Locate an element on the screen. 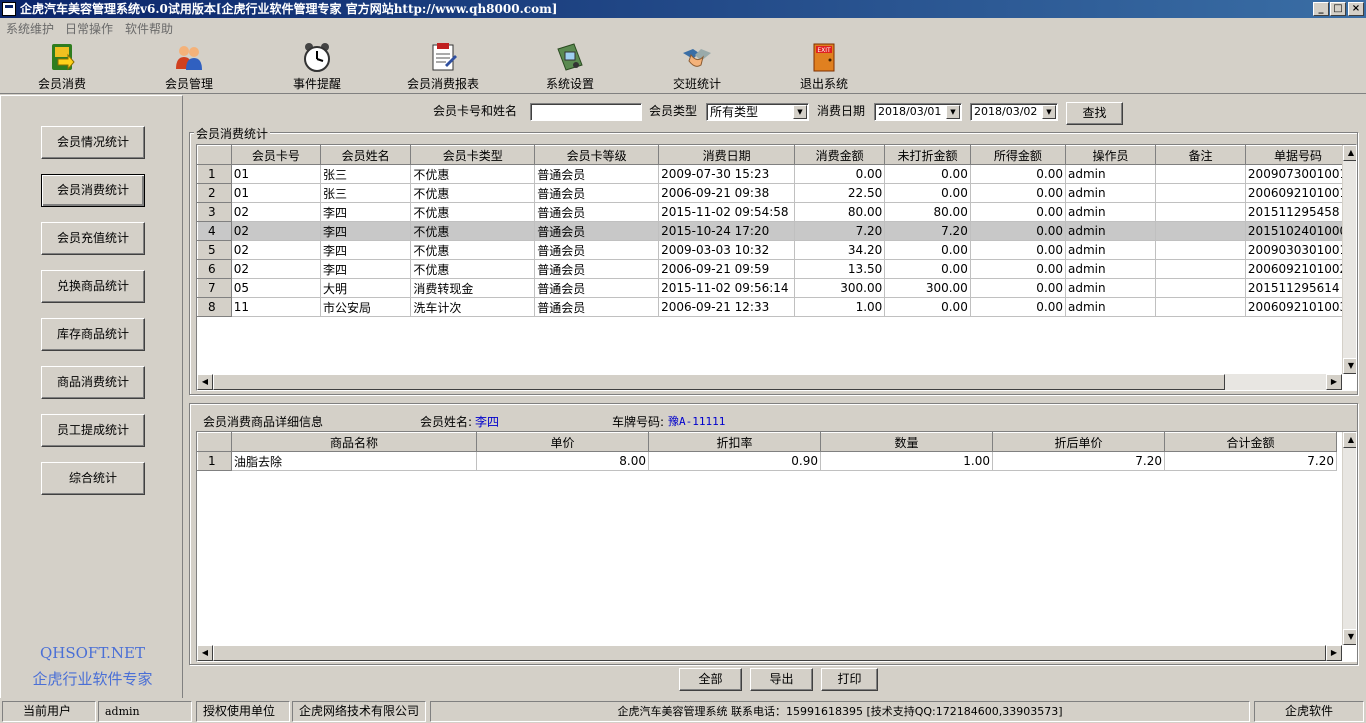  detail-vertical-scrollbar: ▲ ▼ is located at coordinates (1349, 538).